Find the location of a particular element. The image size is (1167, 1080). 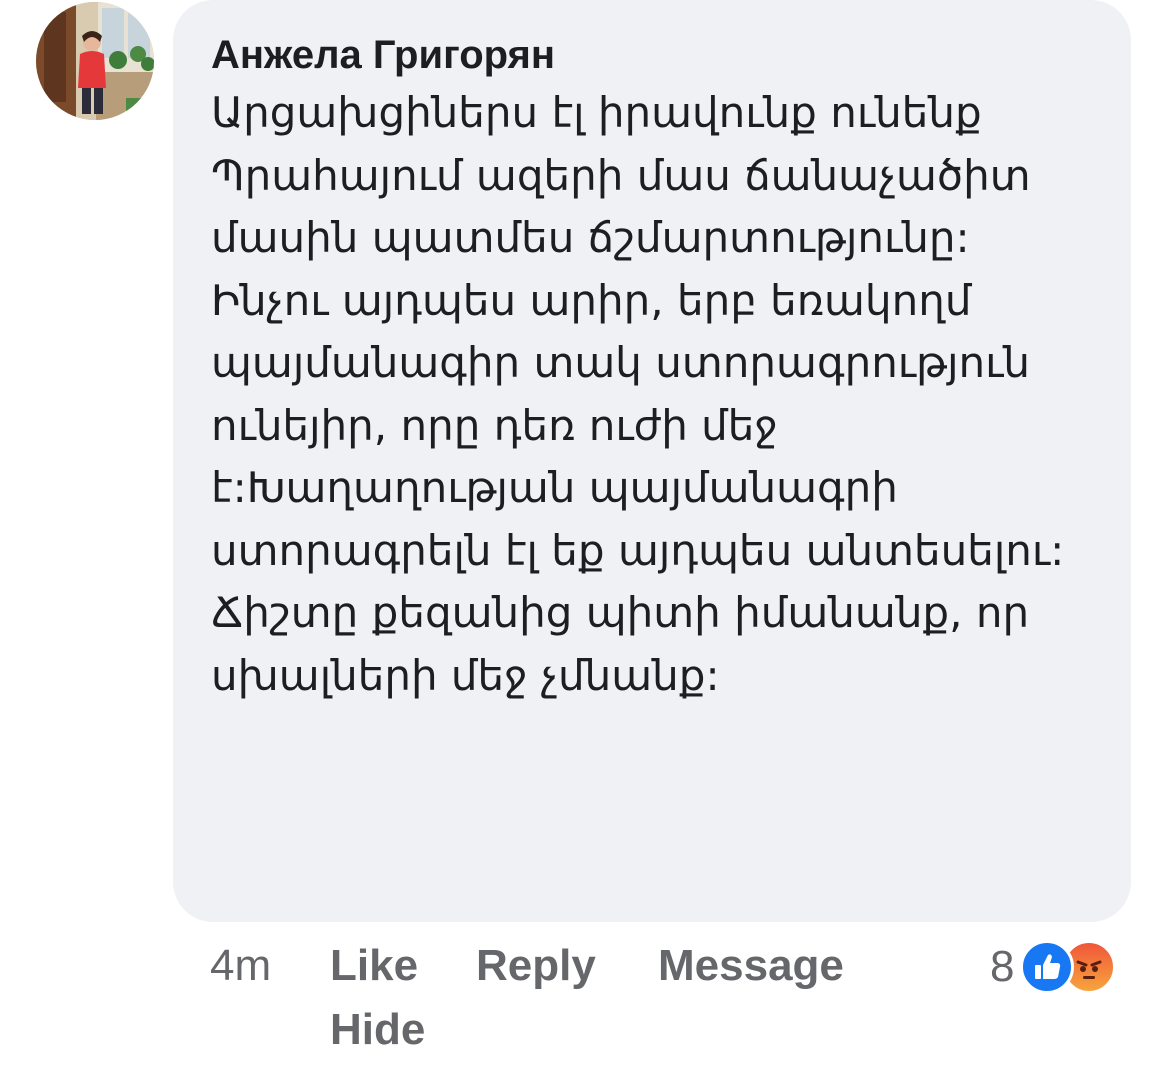

message-button: Message is located at coordinates (751, 966).